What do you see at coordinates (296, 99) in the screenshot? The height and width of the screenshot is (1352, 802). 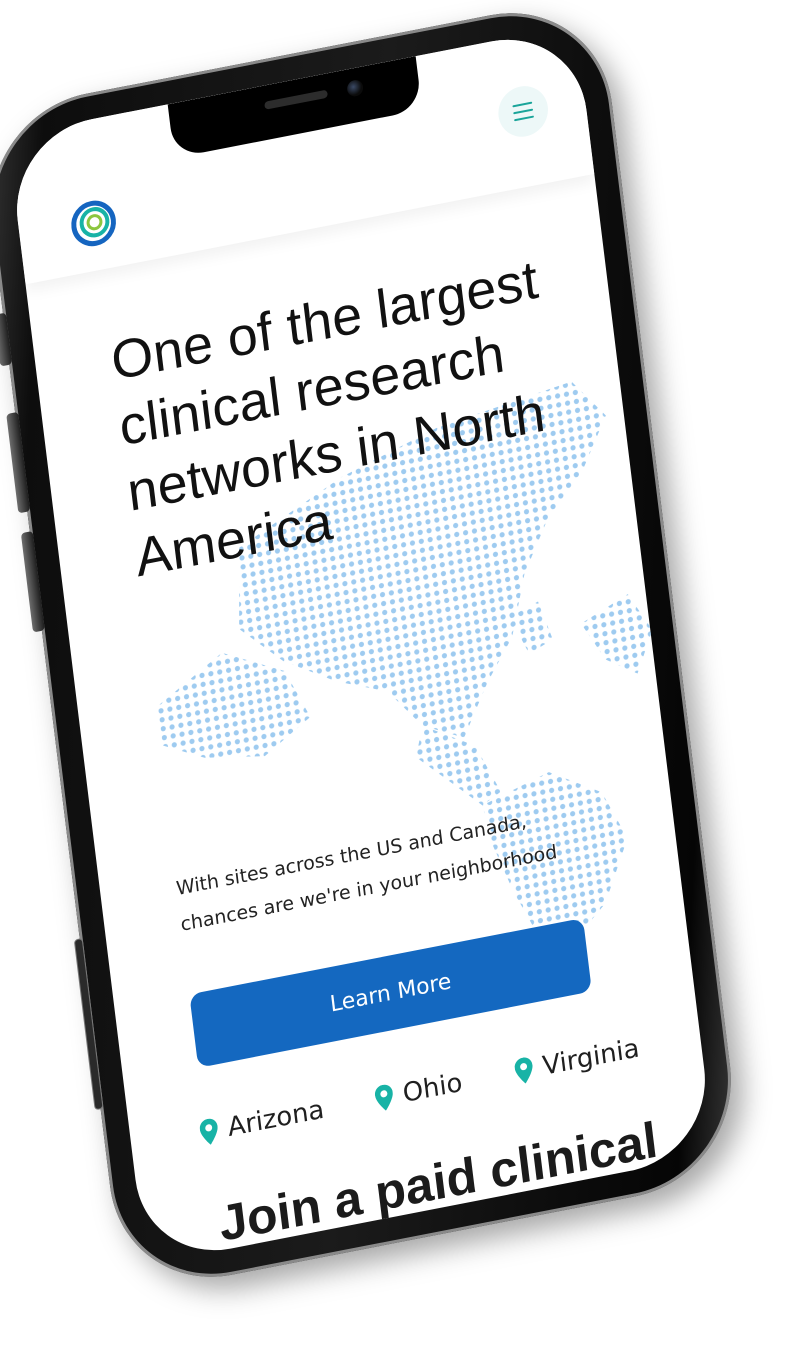 I see `speaker-grille` at bounding box center [296, 99].